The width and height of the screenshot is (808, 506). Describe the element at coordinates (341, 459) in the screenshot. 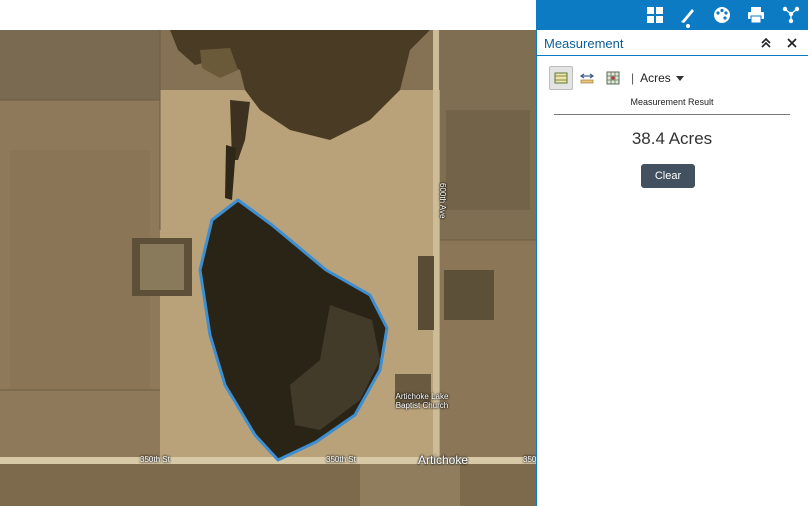

I see `road-label-350th-east: 350th St` at that location.